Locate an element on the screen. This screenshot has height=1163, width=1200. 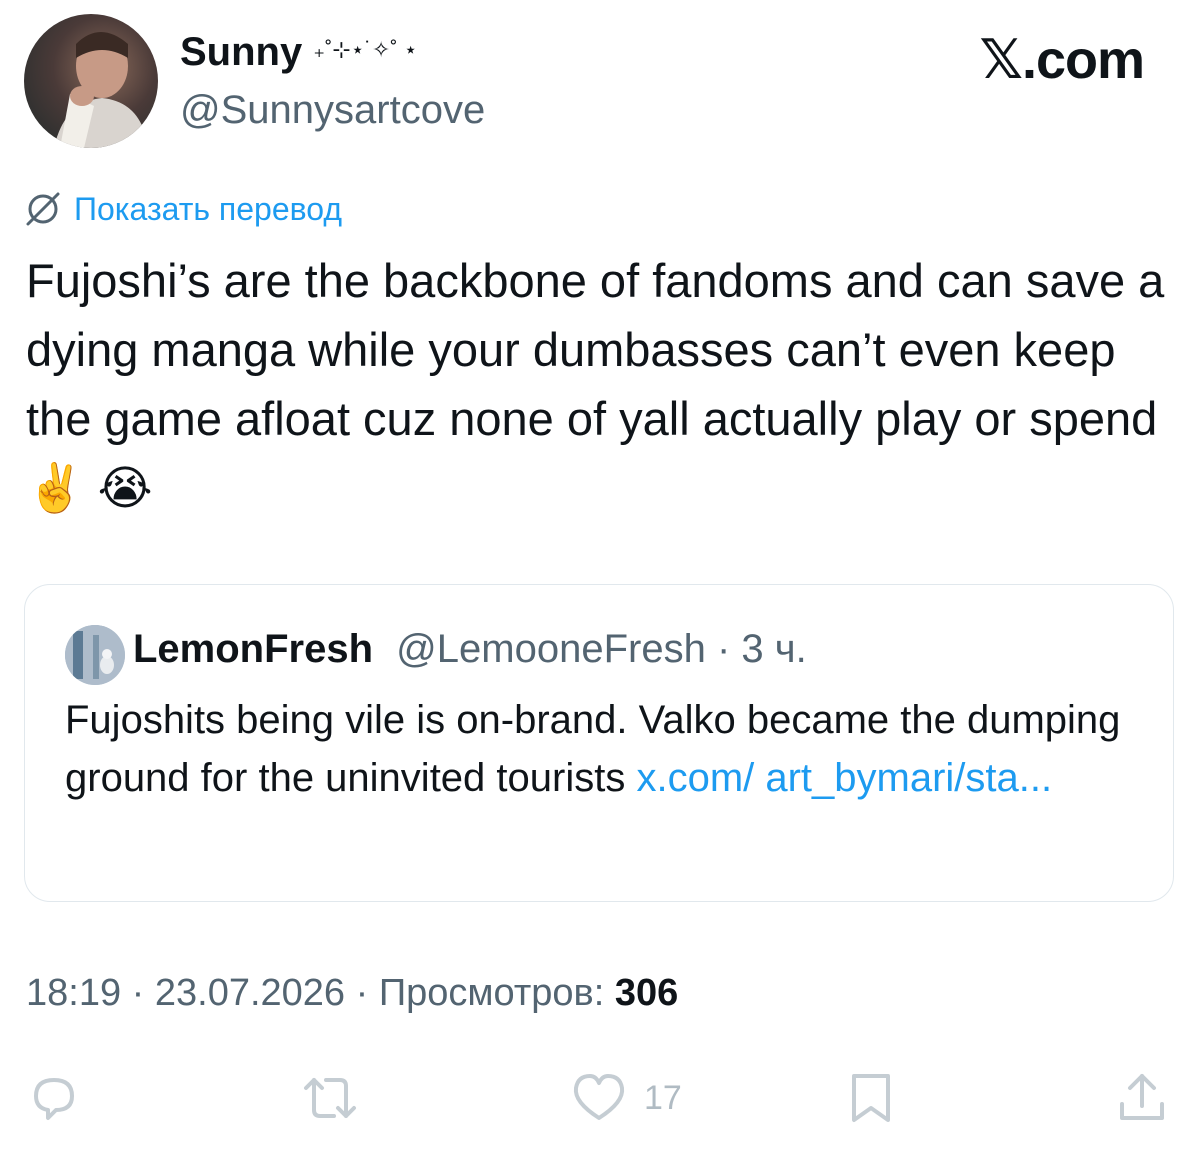
tweet-meta: 18:19 · 23.07.2026 · Просмотров: 306 is located at coordinates (352, 993).